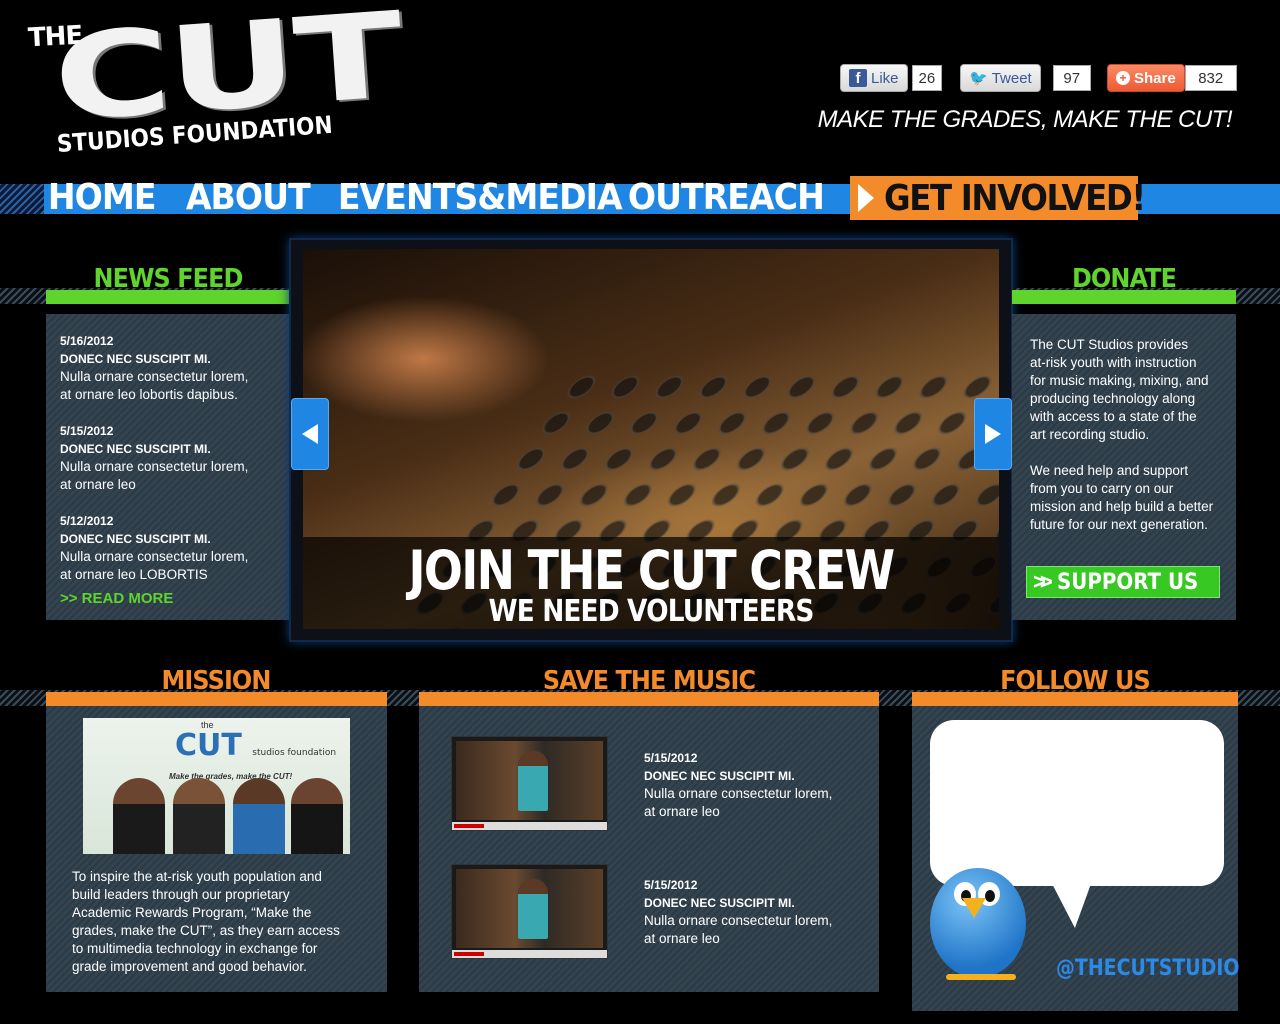  I want to click on arrow-left-icon, so click(310, 434).